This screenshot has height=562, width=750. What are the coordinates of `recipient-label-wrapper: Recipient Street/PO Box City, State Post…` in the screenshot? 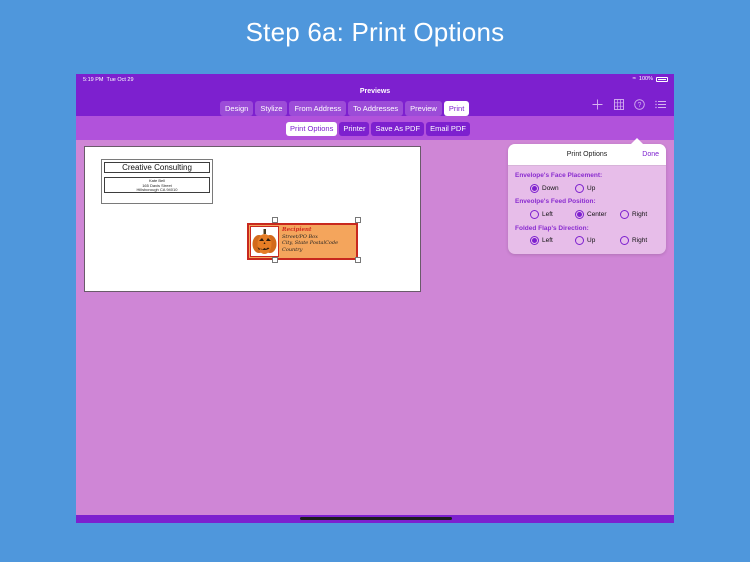 It's located at (302, 241).